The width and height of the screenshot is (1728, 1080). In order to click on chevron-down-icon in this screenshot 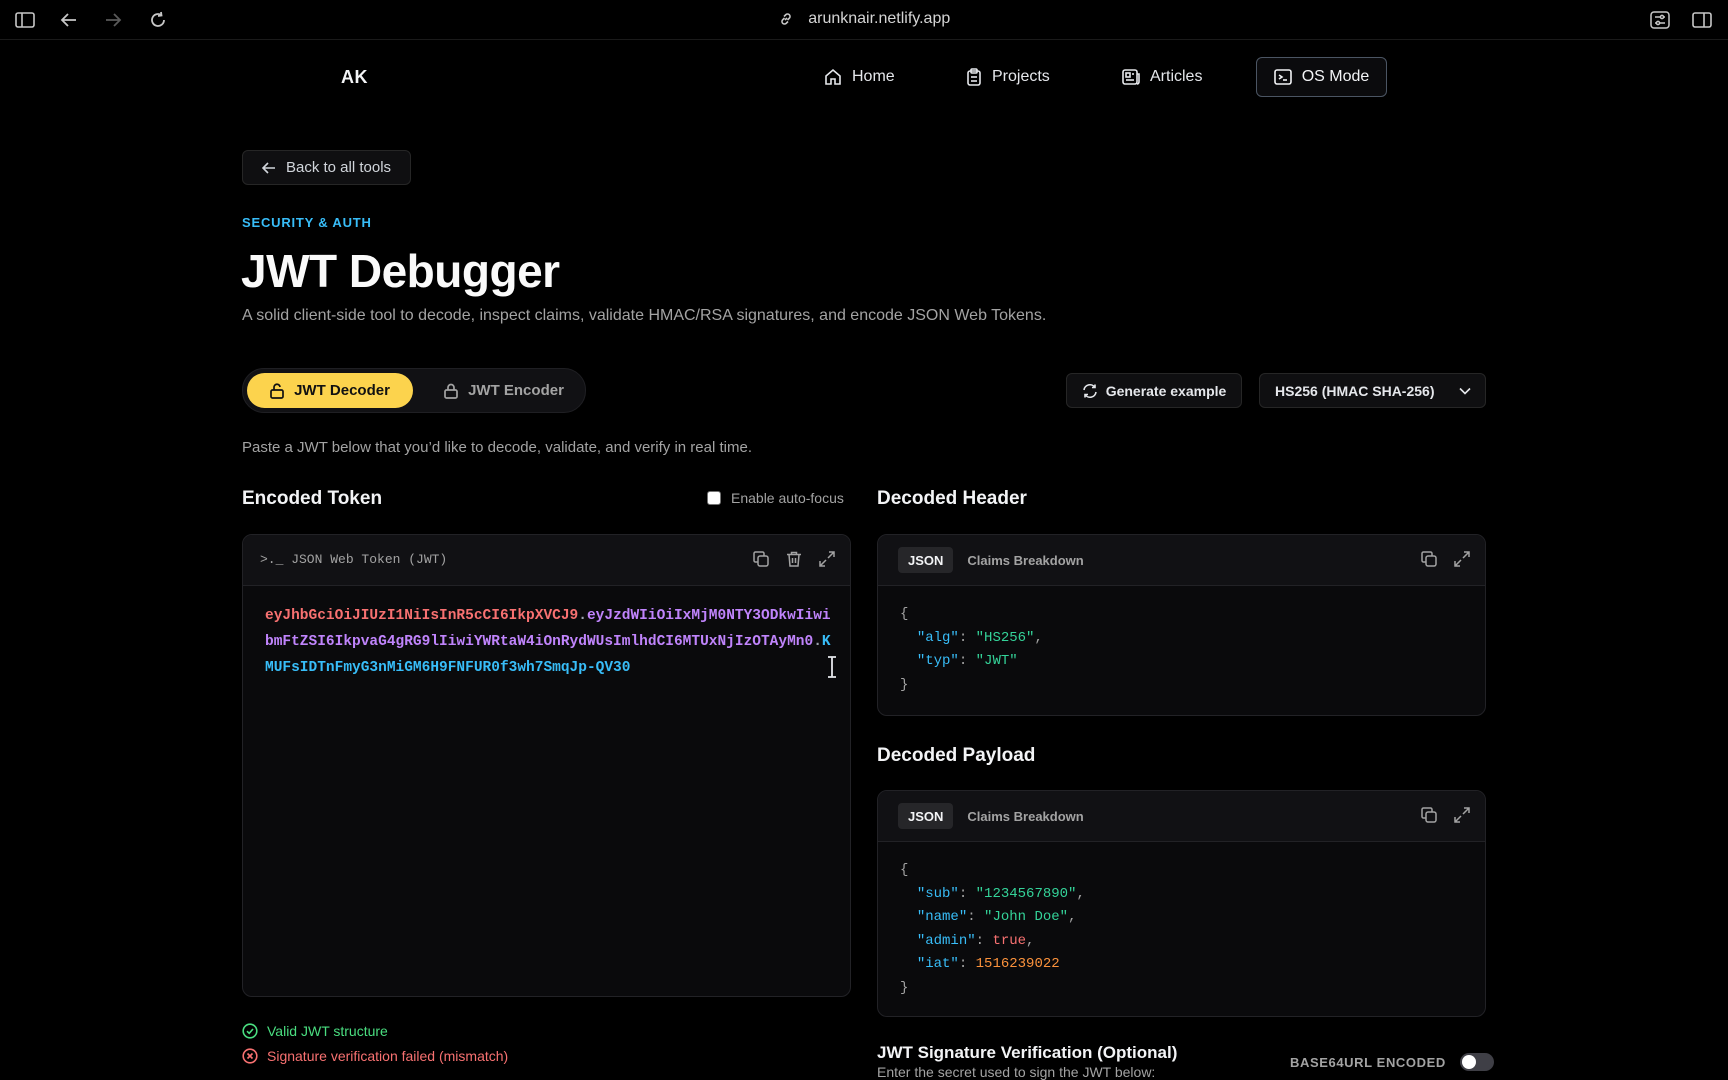, I will do `click(1465, 391)`.